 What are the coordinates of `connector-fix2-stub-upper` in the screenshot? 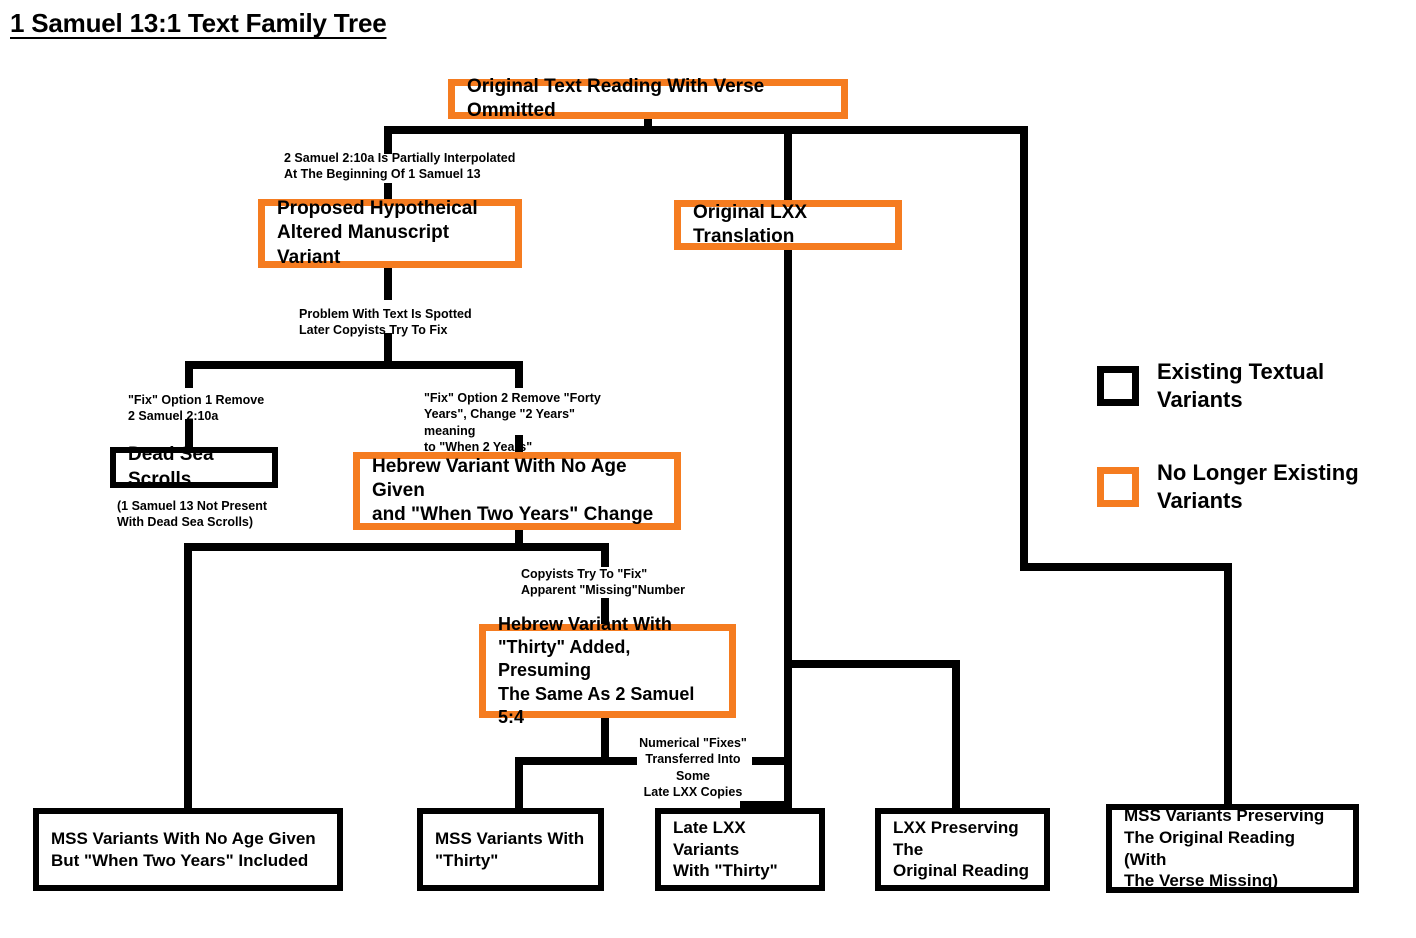 It's located at (519, 374).